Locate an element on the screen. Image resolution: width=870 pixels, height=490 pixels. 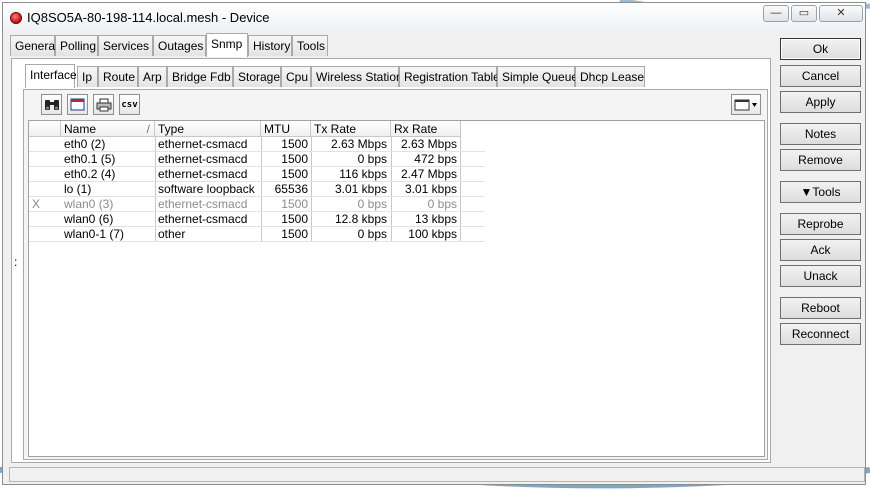
row-rx-rate: 0 bps is located at coordinates (442, 204).